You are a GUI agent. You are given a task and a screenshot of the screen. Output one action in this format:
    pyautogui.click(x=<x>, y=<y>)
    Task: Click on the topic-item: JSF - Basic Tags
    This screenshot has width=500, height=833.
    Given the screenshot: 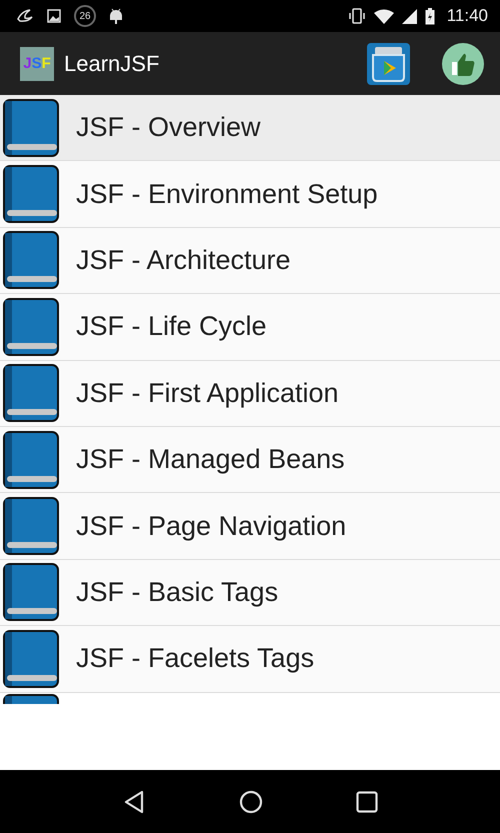 What is the action you would take?
    pyautogui.click(x=250, y=593)
    